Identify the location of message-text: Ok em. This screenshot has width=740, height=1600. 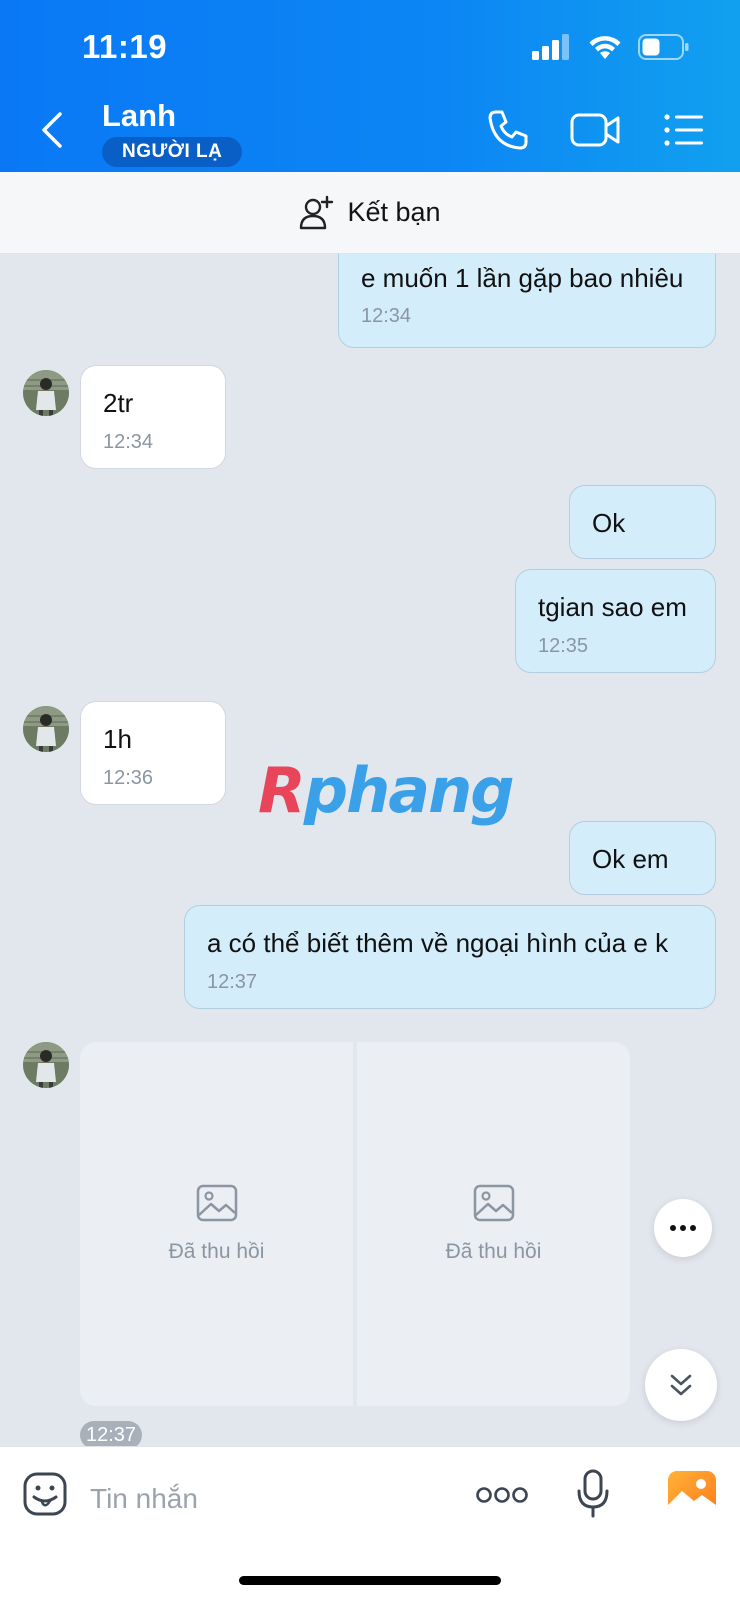
(630, 859).